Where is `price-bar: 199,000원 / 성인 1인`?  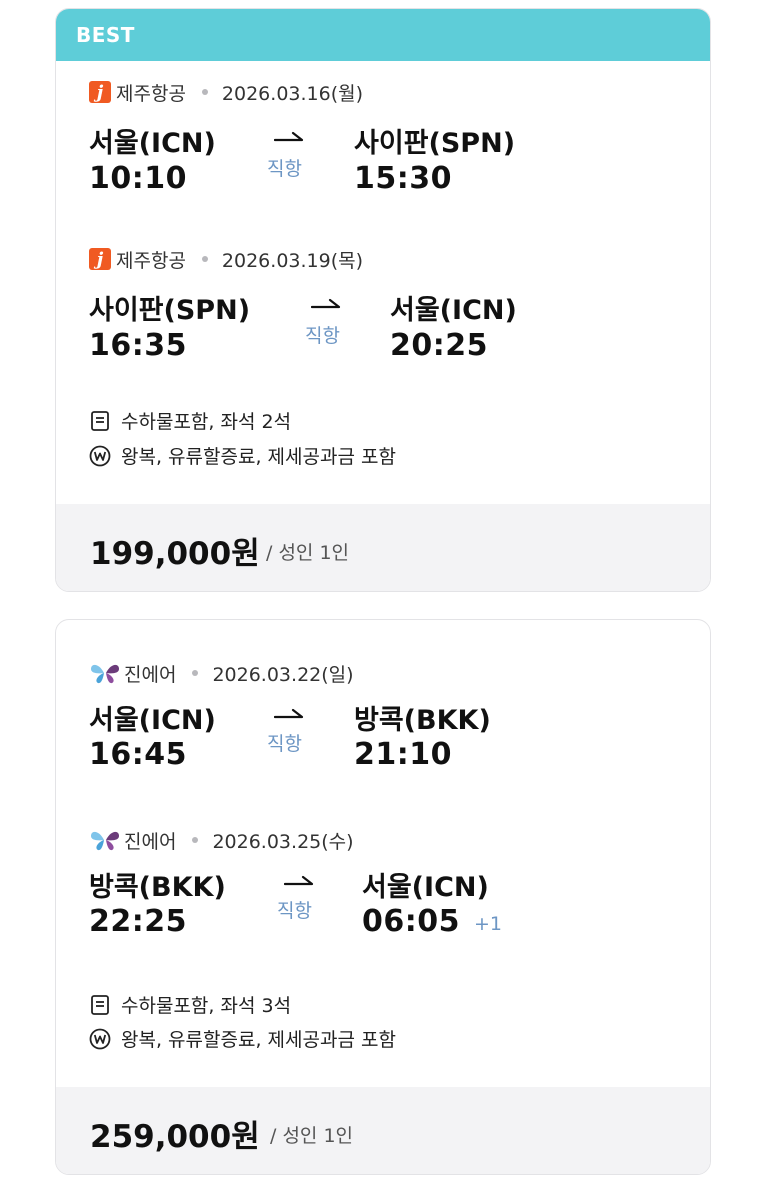
price-bar: 199,000원 / 성인 1인 is located at coordinates (383, 547).